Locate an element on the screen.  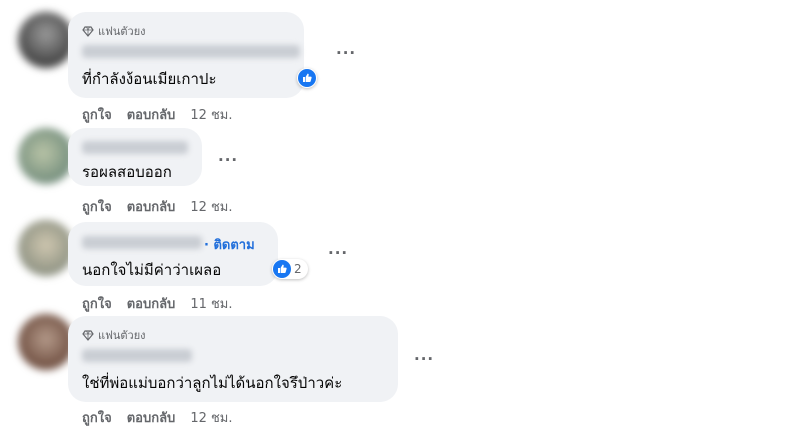
comment-bubble: รอผลสอบออก is located at coordinates (135, 157).